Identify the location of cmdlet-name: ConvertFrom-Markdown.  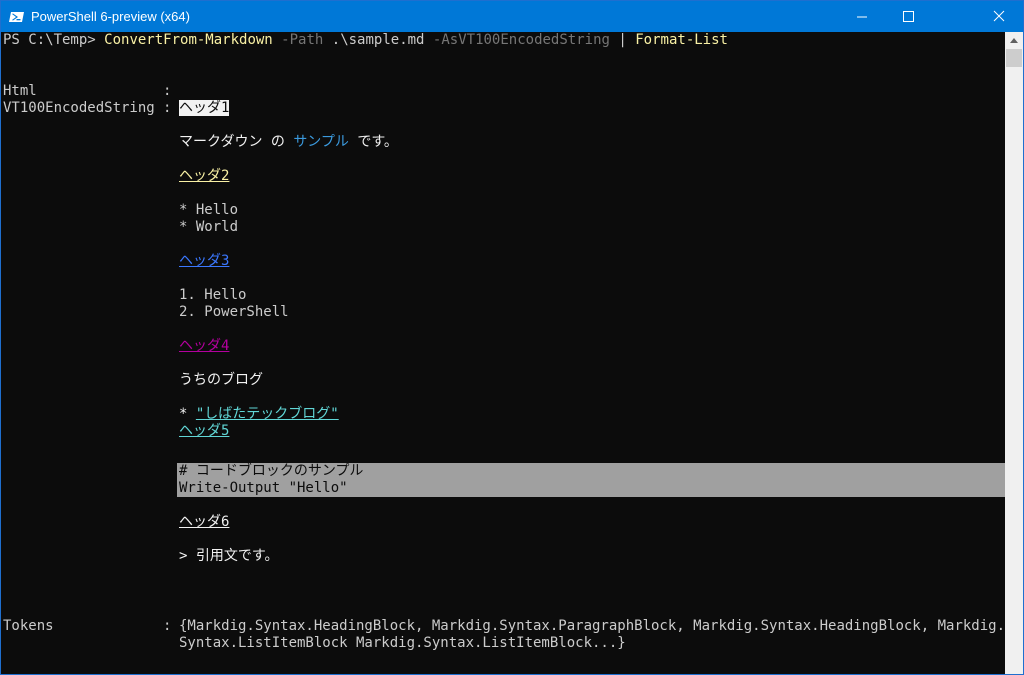
(188, 40).